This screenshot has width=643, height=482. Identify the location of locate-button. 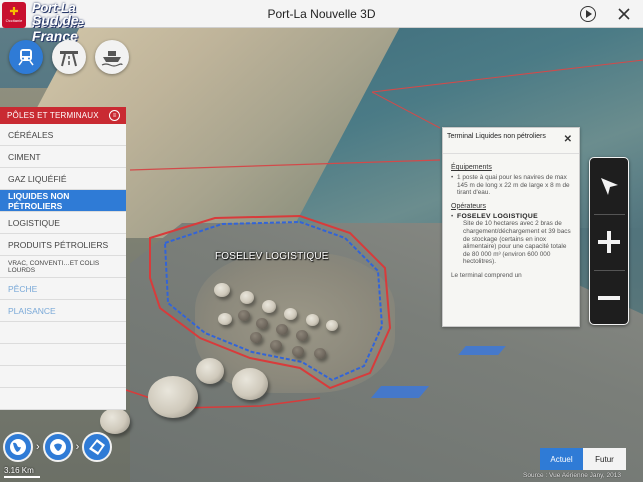
(609, 186).